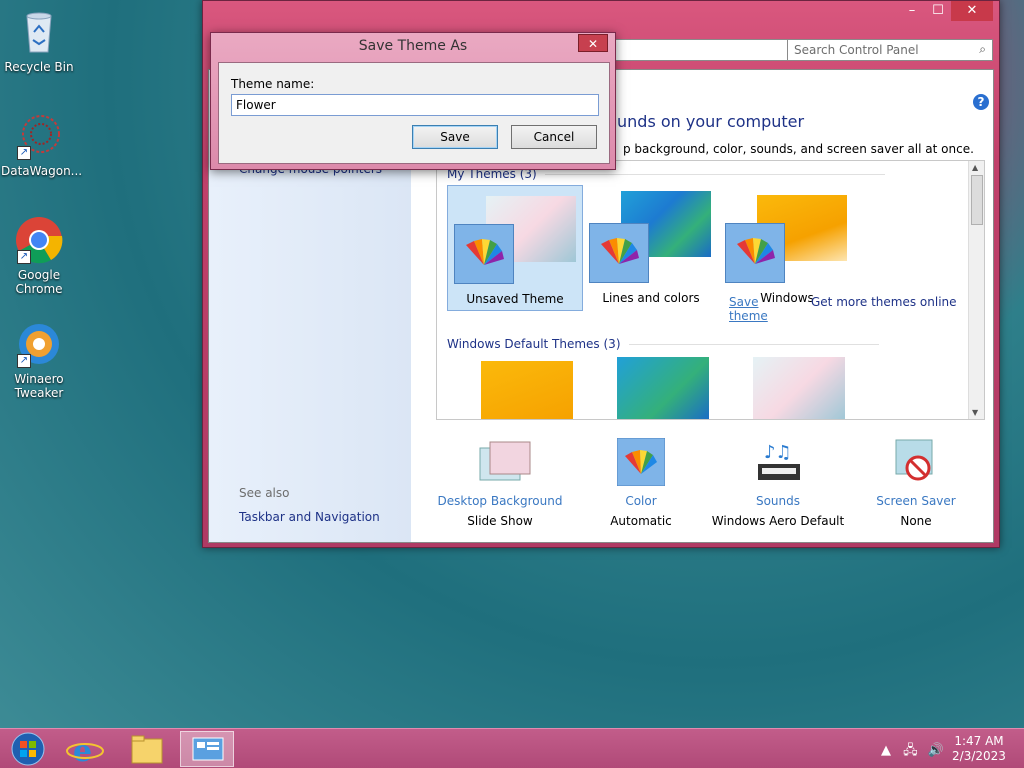  Describe the element at coordinates (39, 240) in the screenshot. I see `chrome-icon: ↗` at that location.